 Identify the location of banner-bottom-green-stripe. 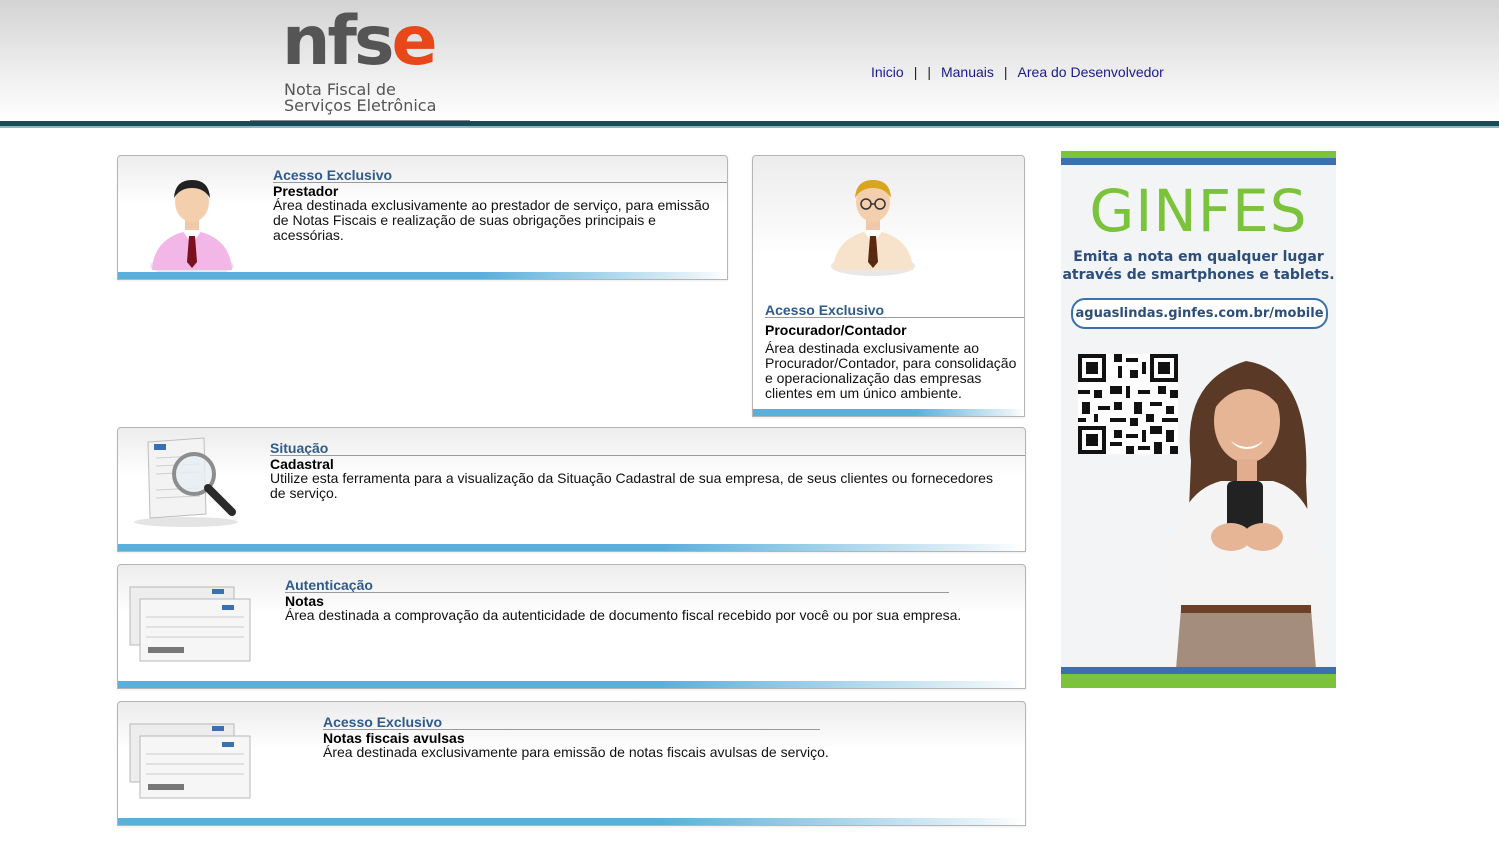
(1198, 681).